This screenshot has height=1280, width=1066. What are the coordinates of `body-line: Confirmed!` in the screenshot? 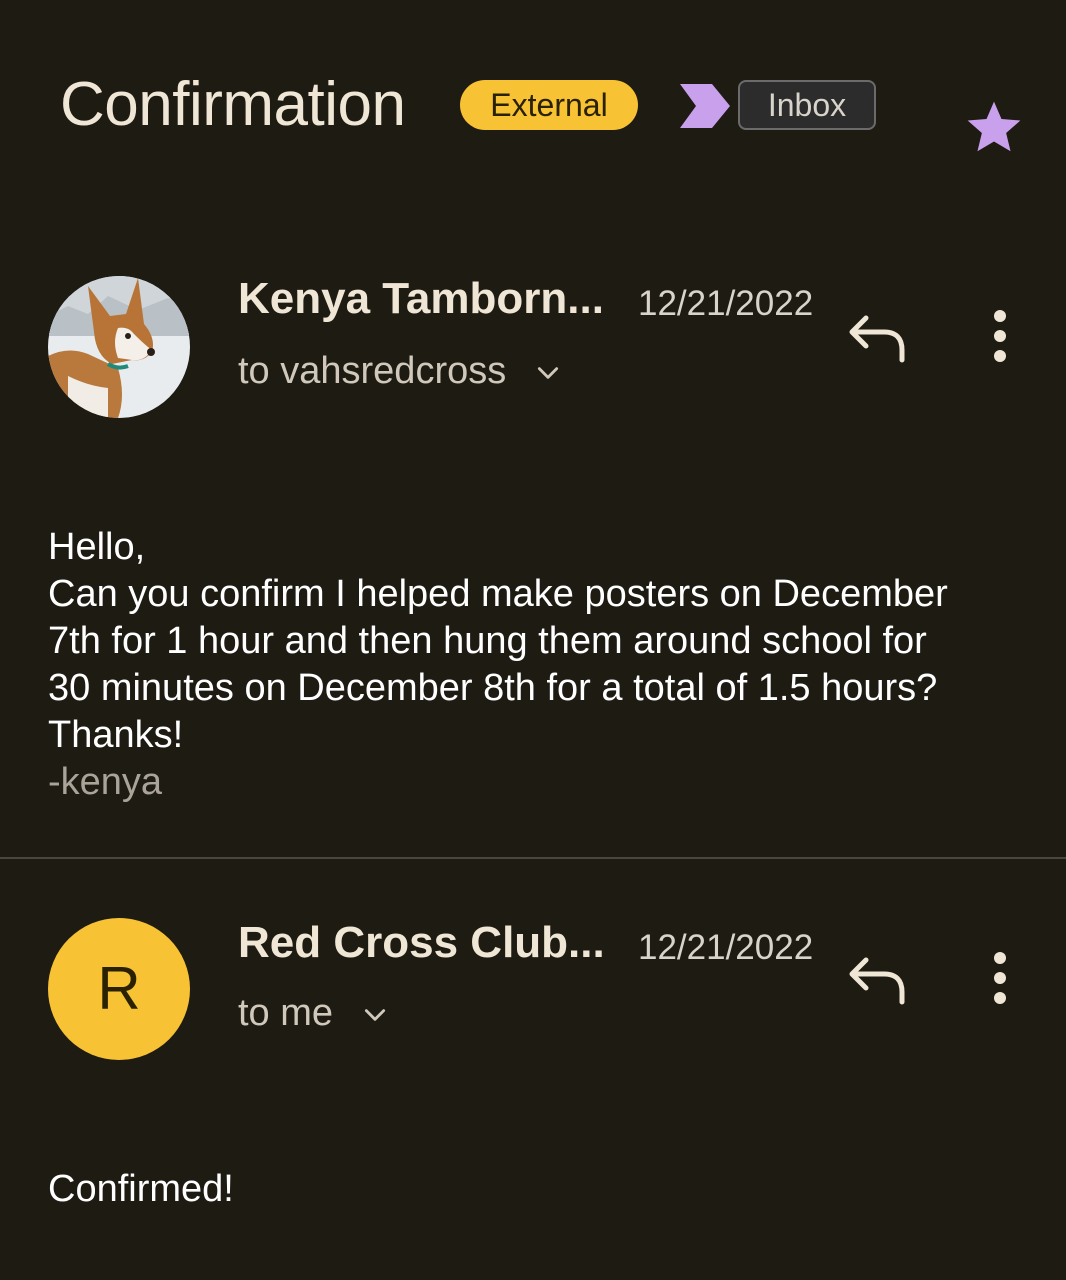 It's located at (141, 1189).